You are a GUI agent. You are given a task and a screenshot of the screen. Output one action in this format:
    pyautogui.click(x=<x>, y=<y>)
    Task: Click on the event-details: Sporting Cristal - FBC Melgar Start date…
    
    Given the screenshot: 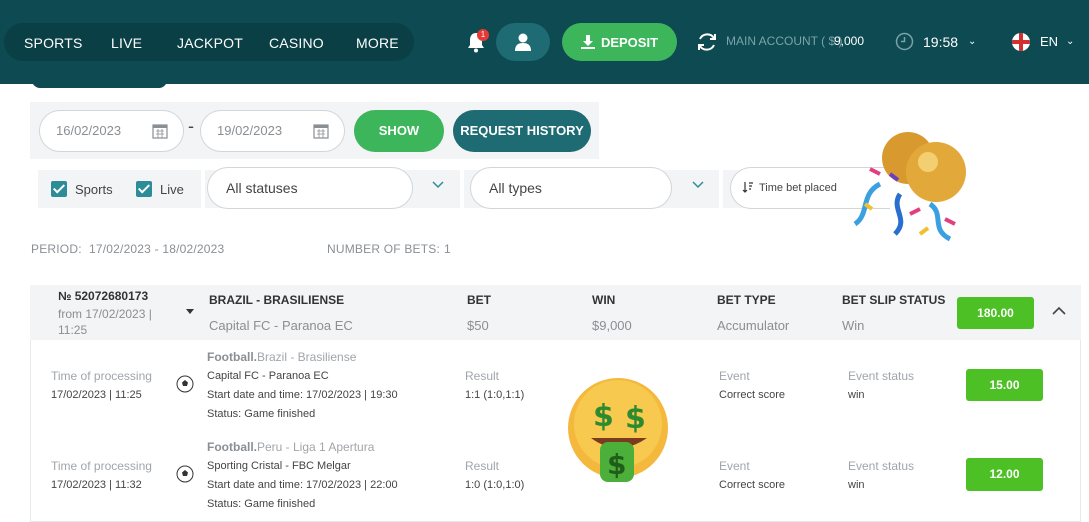 What is the action you would take?
    pyautogui.click(x=302, y=485)
    